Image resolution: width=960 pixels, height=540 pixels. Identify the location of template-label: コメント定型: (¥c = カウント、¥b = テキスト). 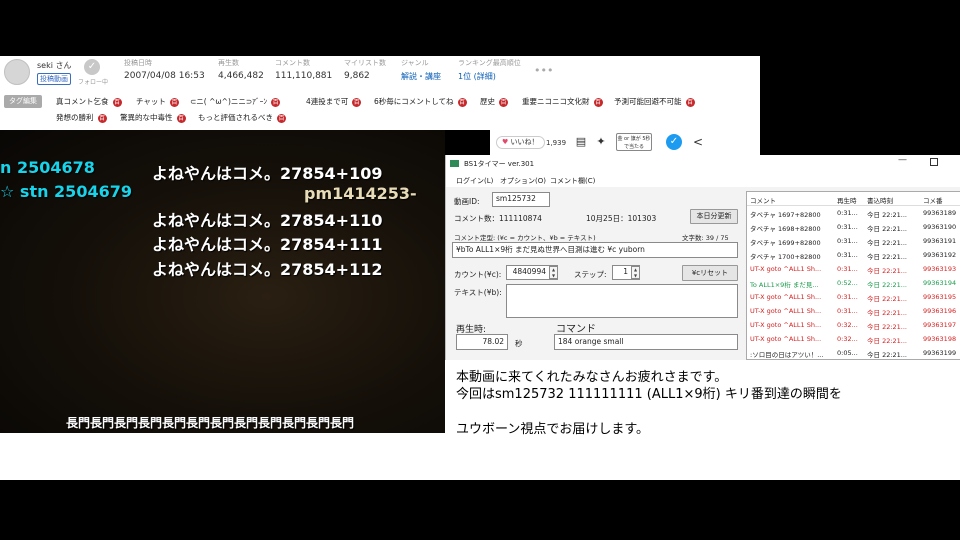
(525, 238).